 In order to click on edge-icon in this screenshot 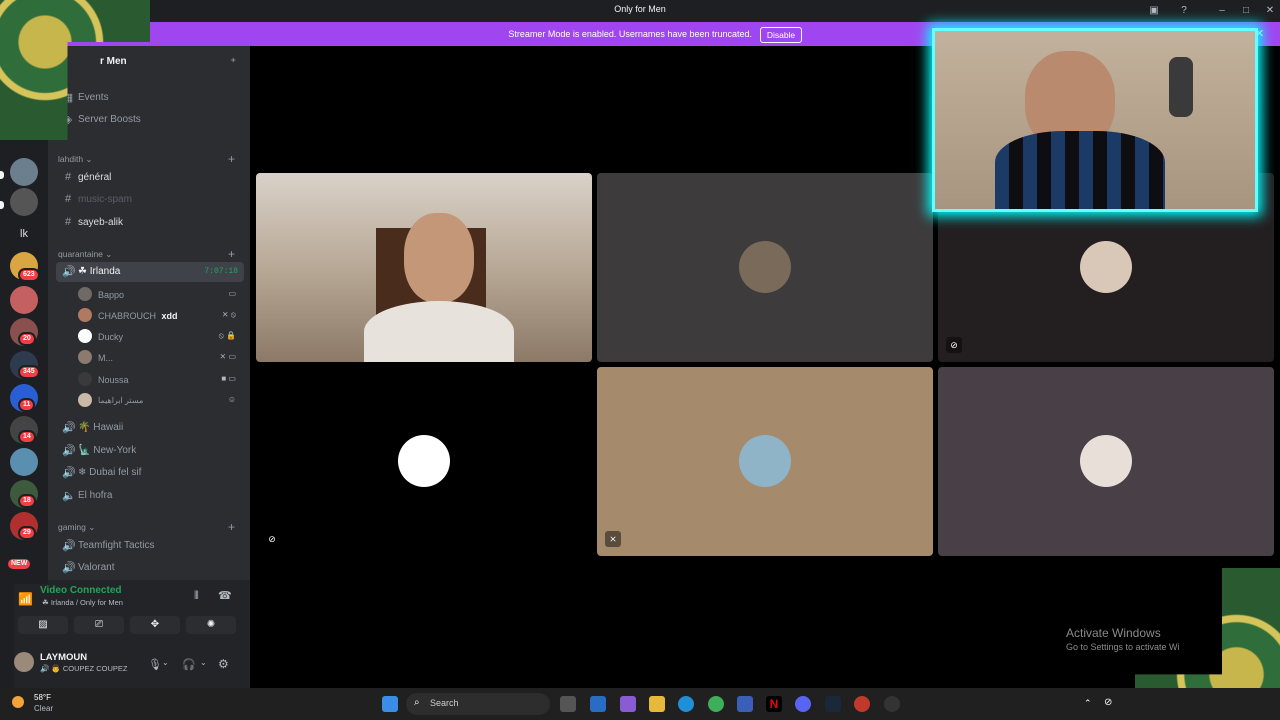, I will do `click(686, 704)`.